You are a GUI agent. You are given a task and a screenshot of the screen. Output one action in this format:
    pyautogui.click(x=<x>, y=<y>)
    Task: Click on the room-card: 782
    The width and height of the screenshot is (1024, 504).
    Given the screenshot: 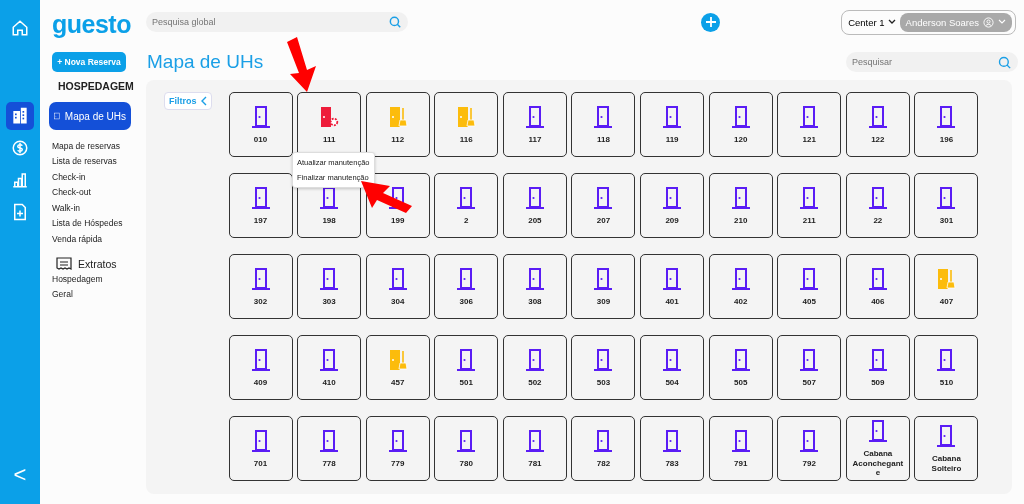 What is the action you would take?
    pyautogui.click(x=603, y=448)
    